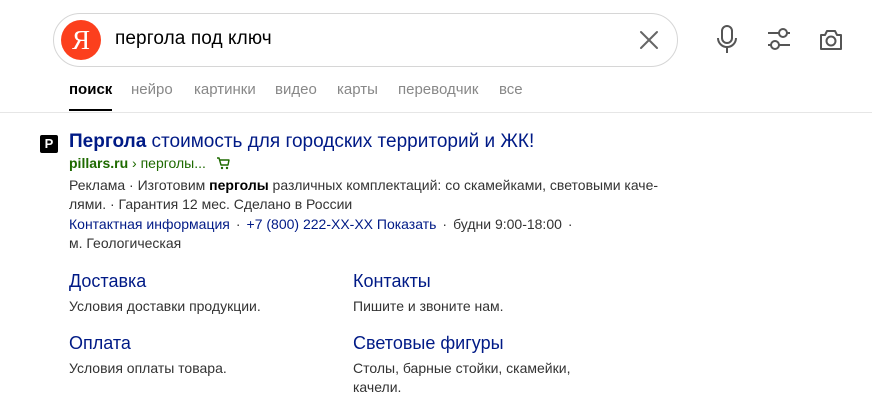 The image size is (872, 411). Describe the element at coordinates (468, 281) in the screenshot. I see `sitelink-title: Контакты` at that location.